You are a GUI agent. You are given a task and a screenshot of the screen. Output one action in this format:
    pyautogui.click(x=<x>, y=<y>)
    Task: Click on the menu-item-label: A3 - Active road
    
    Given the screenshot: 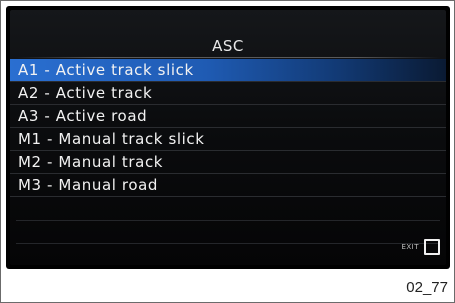 What is the action you would take?
    pyautogui.click(x=83, y=116)
    